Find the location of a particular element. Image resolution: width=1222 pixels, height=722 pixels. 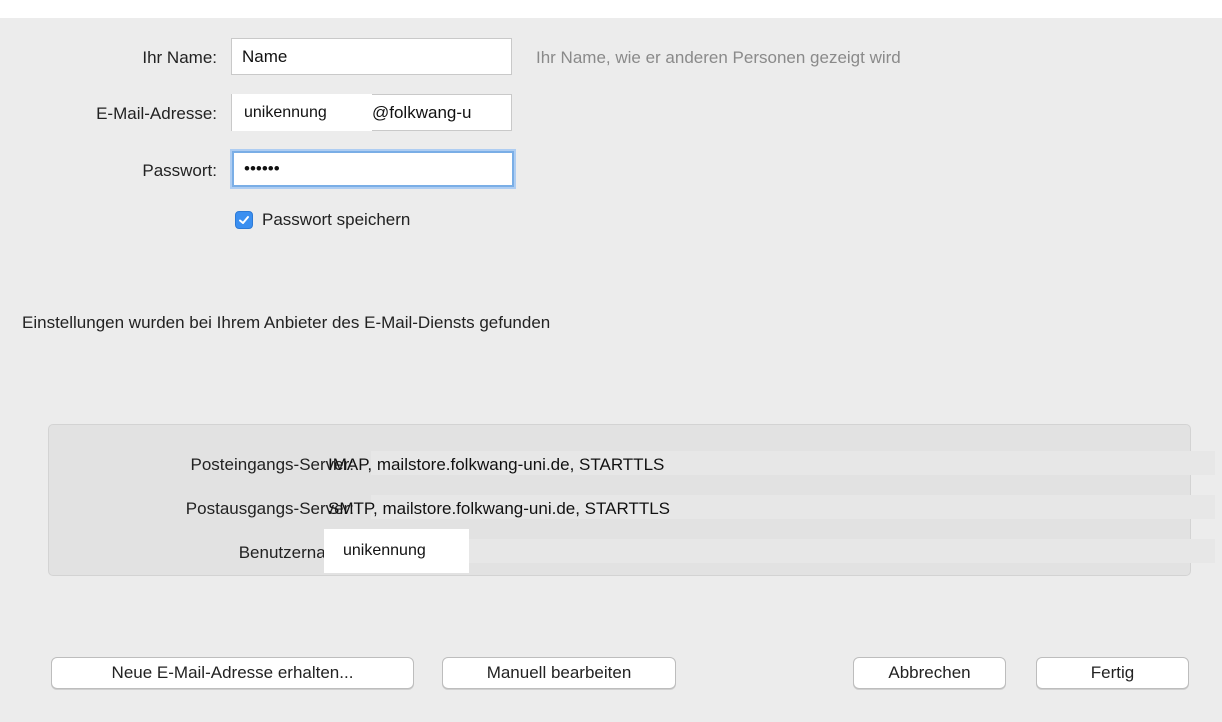

save-password-checkbox is located at coordinates (244, 220).